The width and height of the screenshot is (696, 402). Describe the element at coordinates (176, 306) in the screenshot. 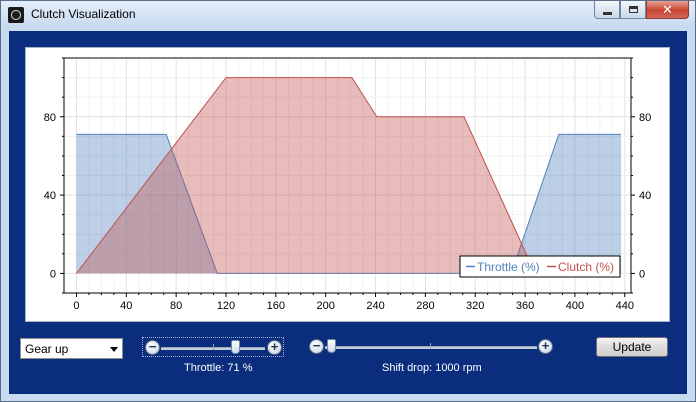

I see `x-tick-label: 80` at that location.